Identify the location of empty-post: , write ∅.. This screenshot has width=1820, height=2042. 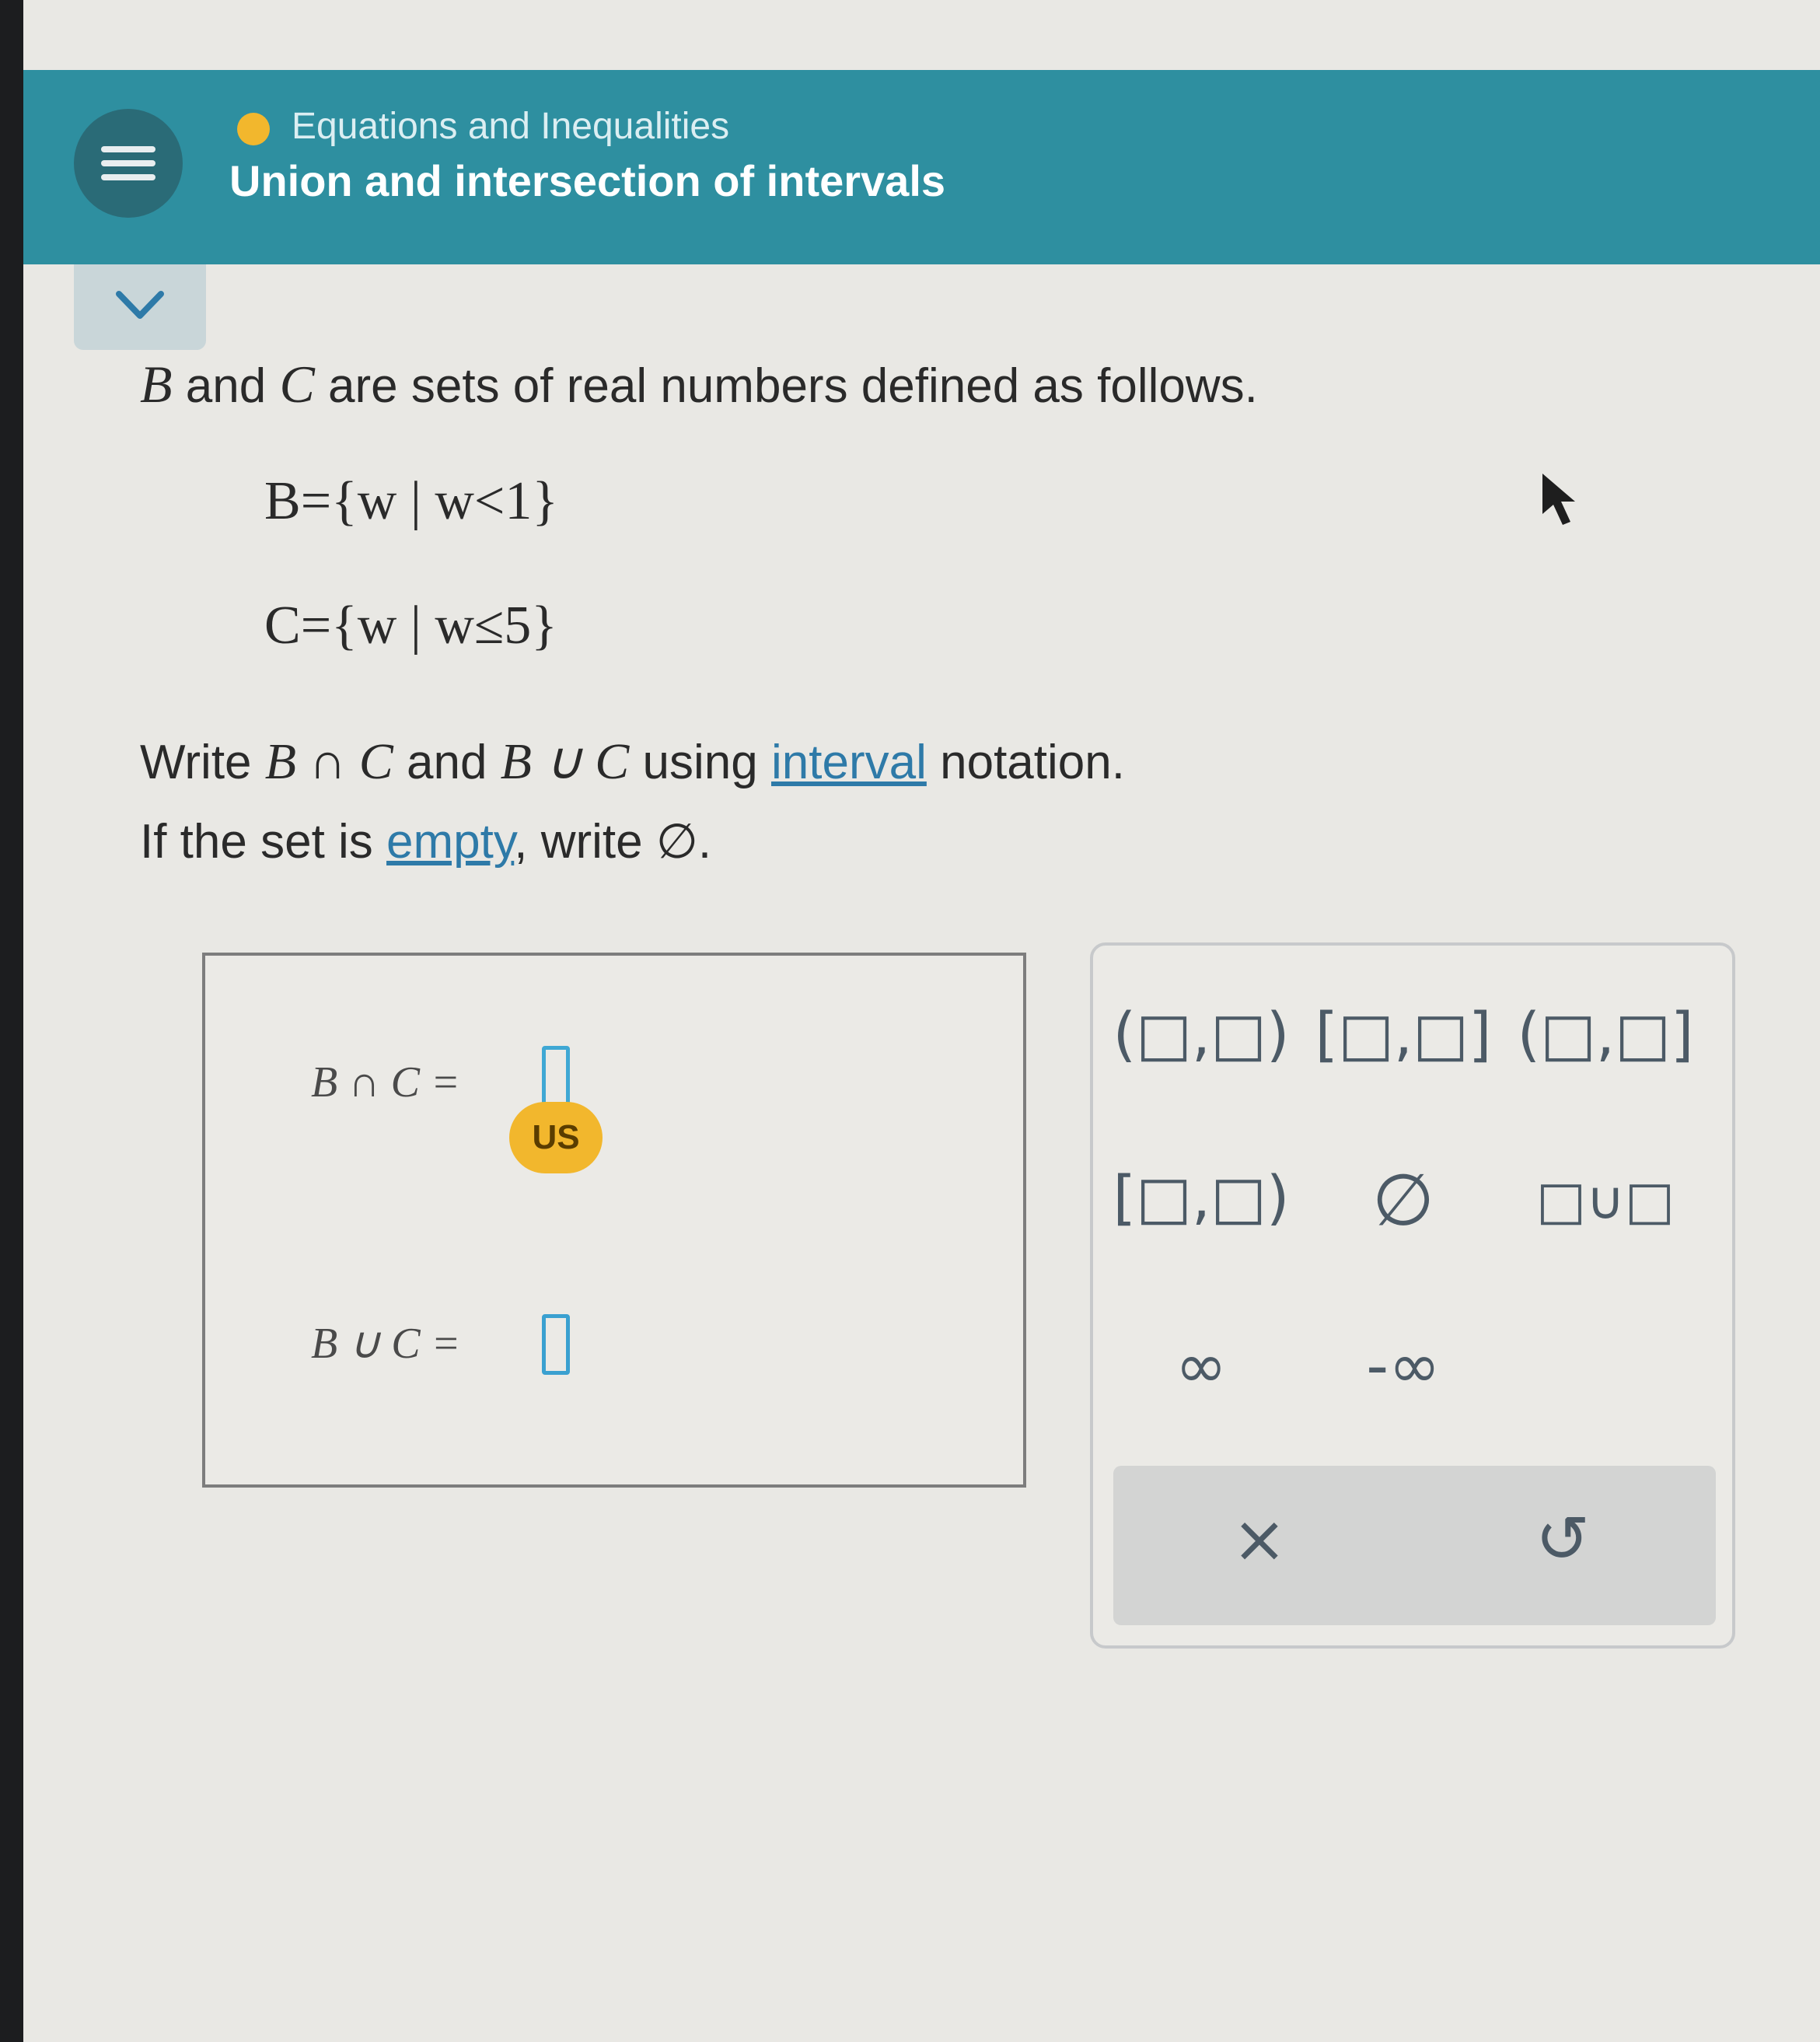
(613, 842).